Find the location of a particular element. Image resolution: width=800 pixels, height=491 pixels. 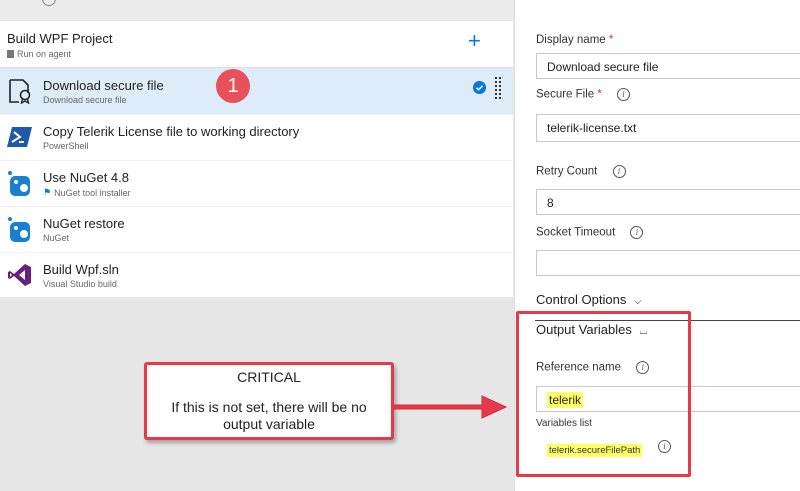

secure-file-label: Secure File * i is located at coordinates (583, 94).